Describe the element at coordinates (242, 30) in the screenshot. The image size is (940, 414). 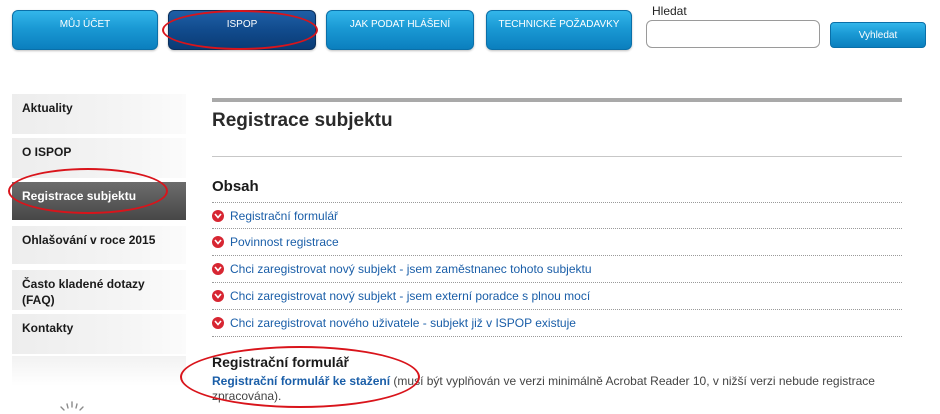
I see `nav-ispop: ISPOP` at that location.